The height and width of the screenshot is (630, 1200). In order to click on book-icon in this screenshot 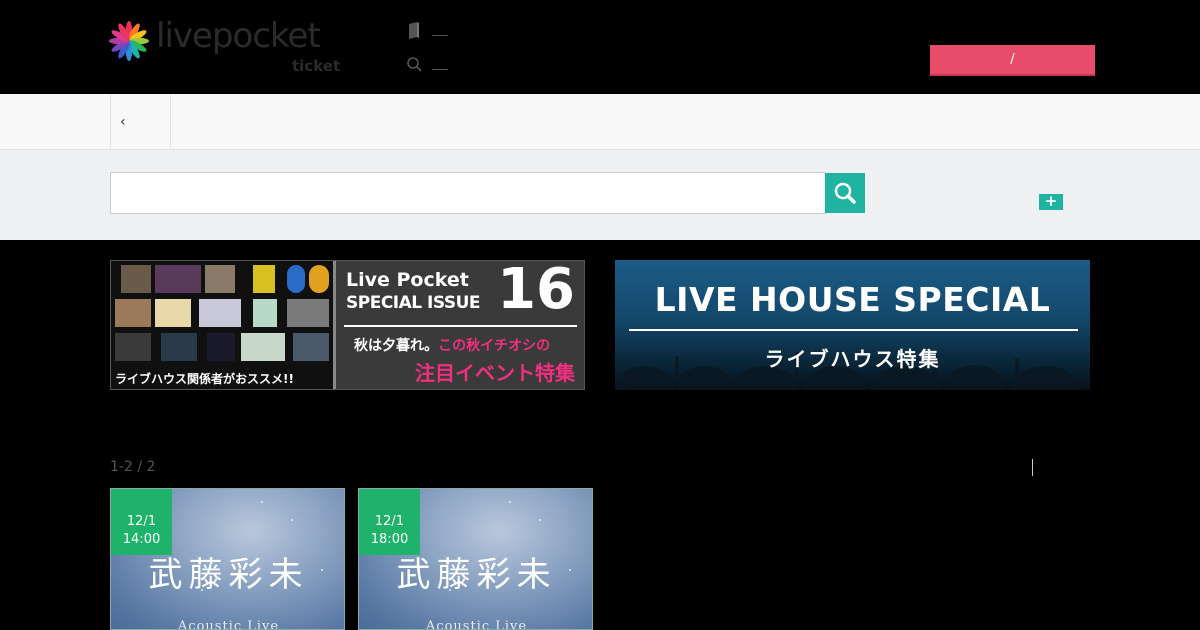, I will do `click(414, 30)`.